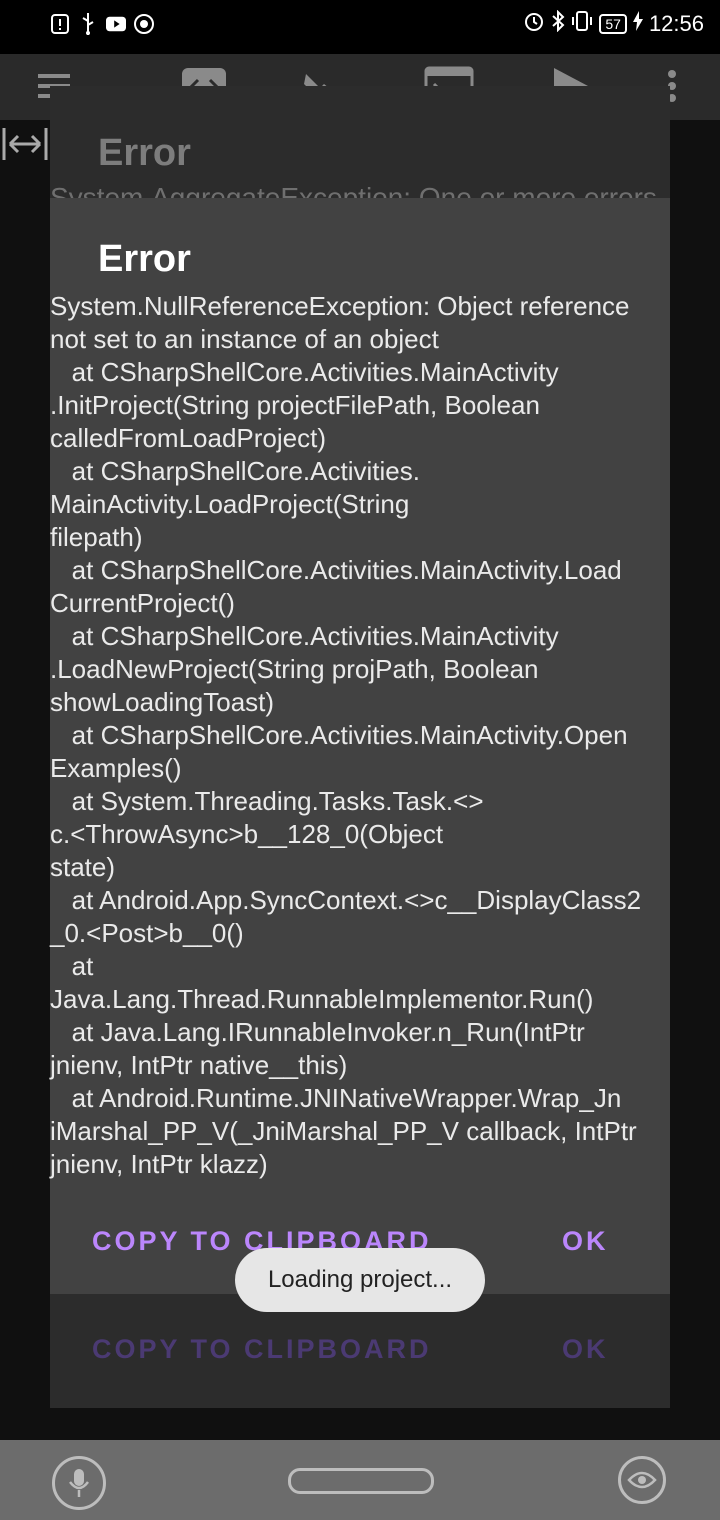  I want to click on background-dialog-title: Error, so click(144, 153).